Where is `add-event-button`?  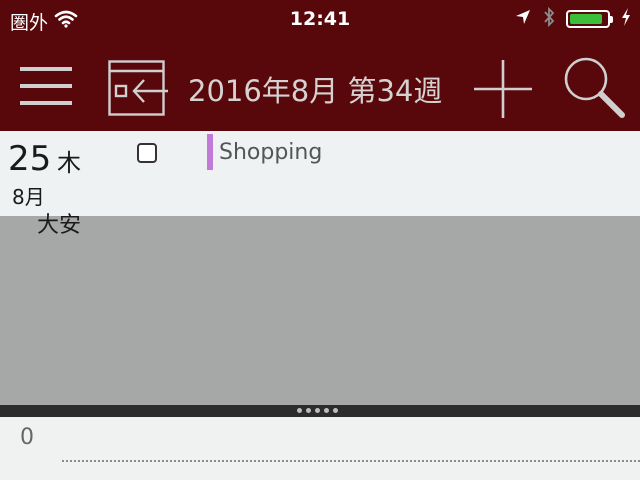 add-event-button is located at coordinates (503, 91).